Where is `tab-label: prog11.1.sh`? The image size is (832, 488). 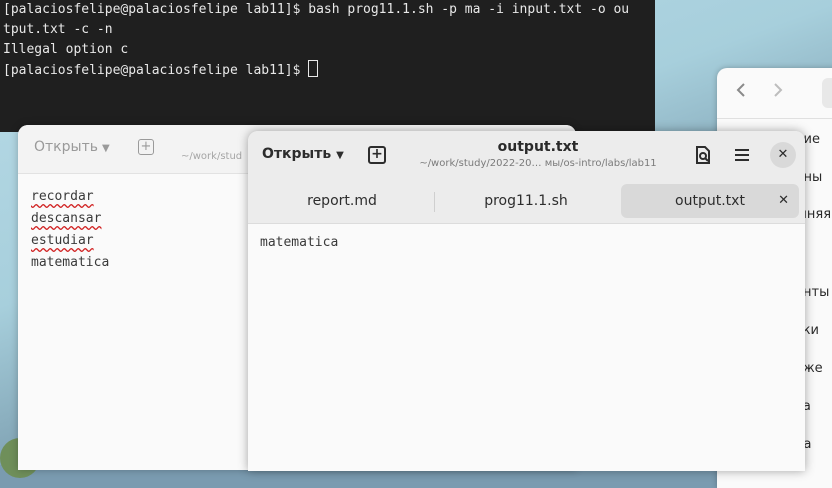 tab-label: prog11.1.sh is located at coordinates (526, 201).